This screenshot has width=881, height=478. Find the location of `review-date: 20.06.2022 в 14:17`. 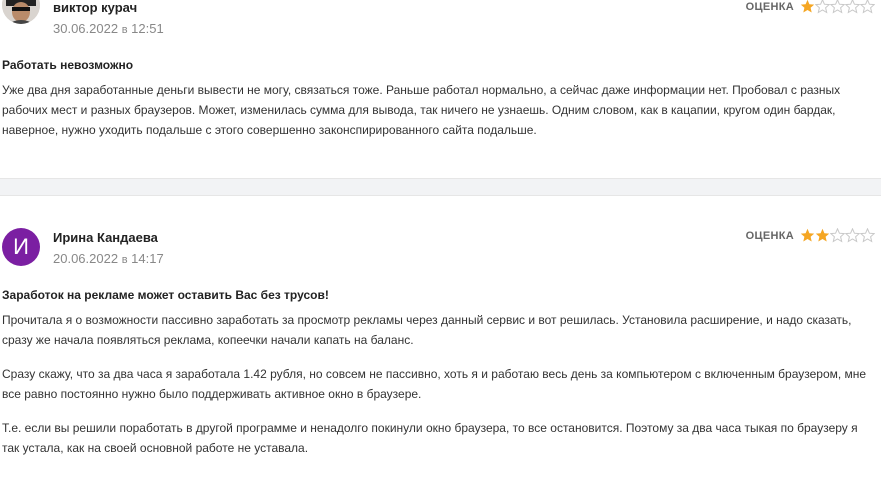

review-date: 20.06.2022 в 14:17 is located at coordinates (108, 258).